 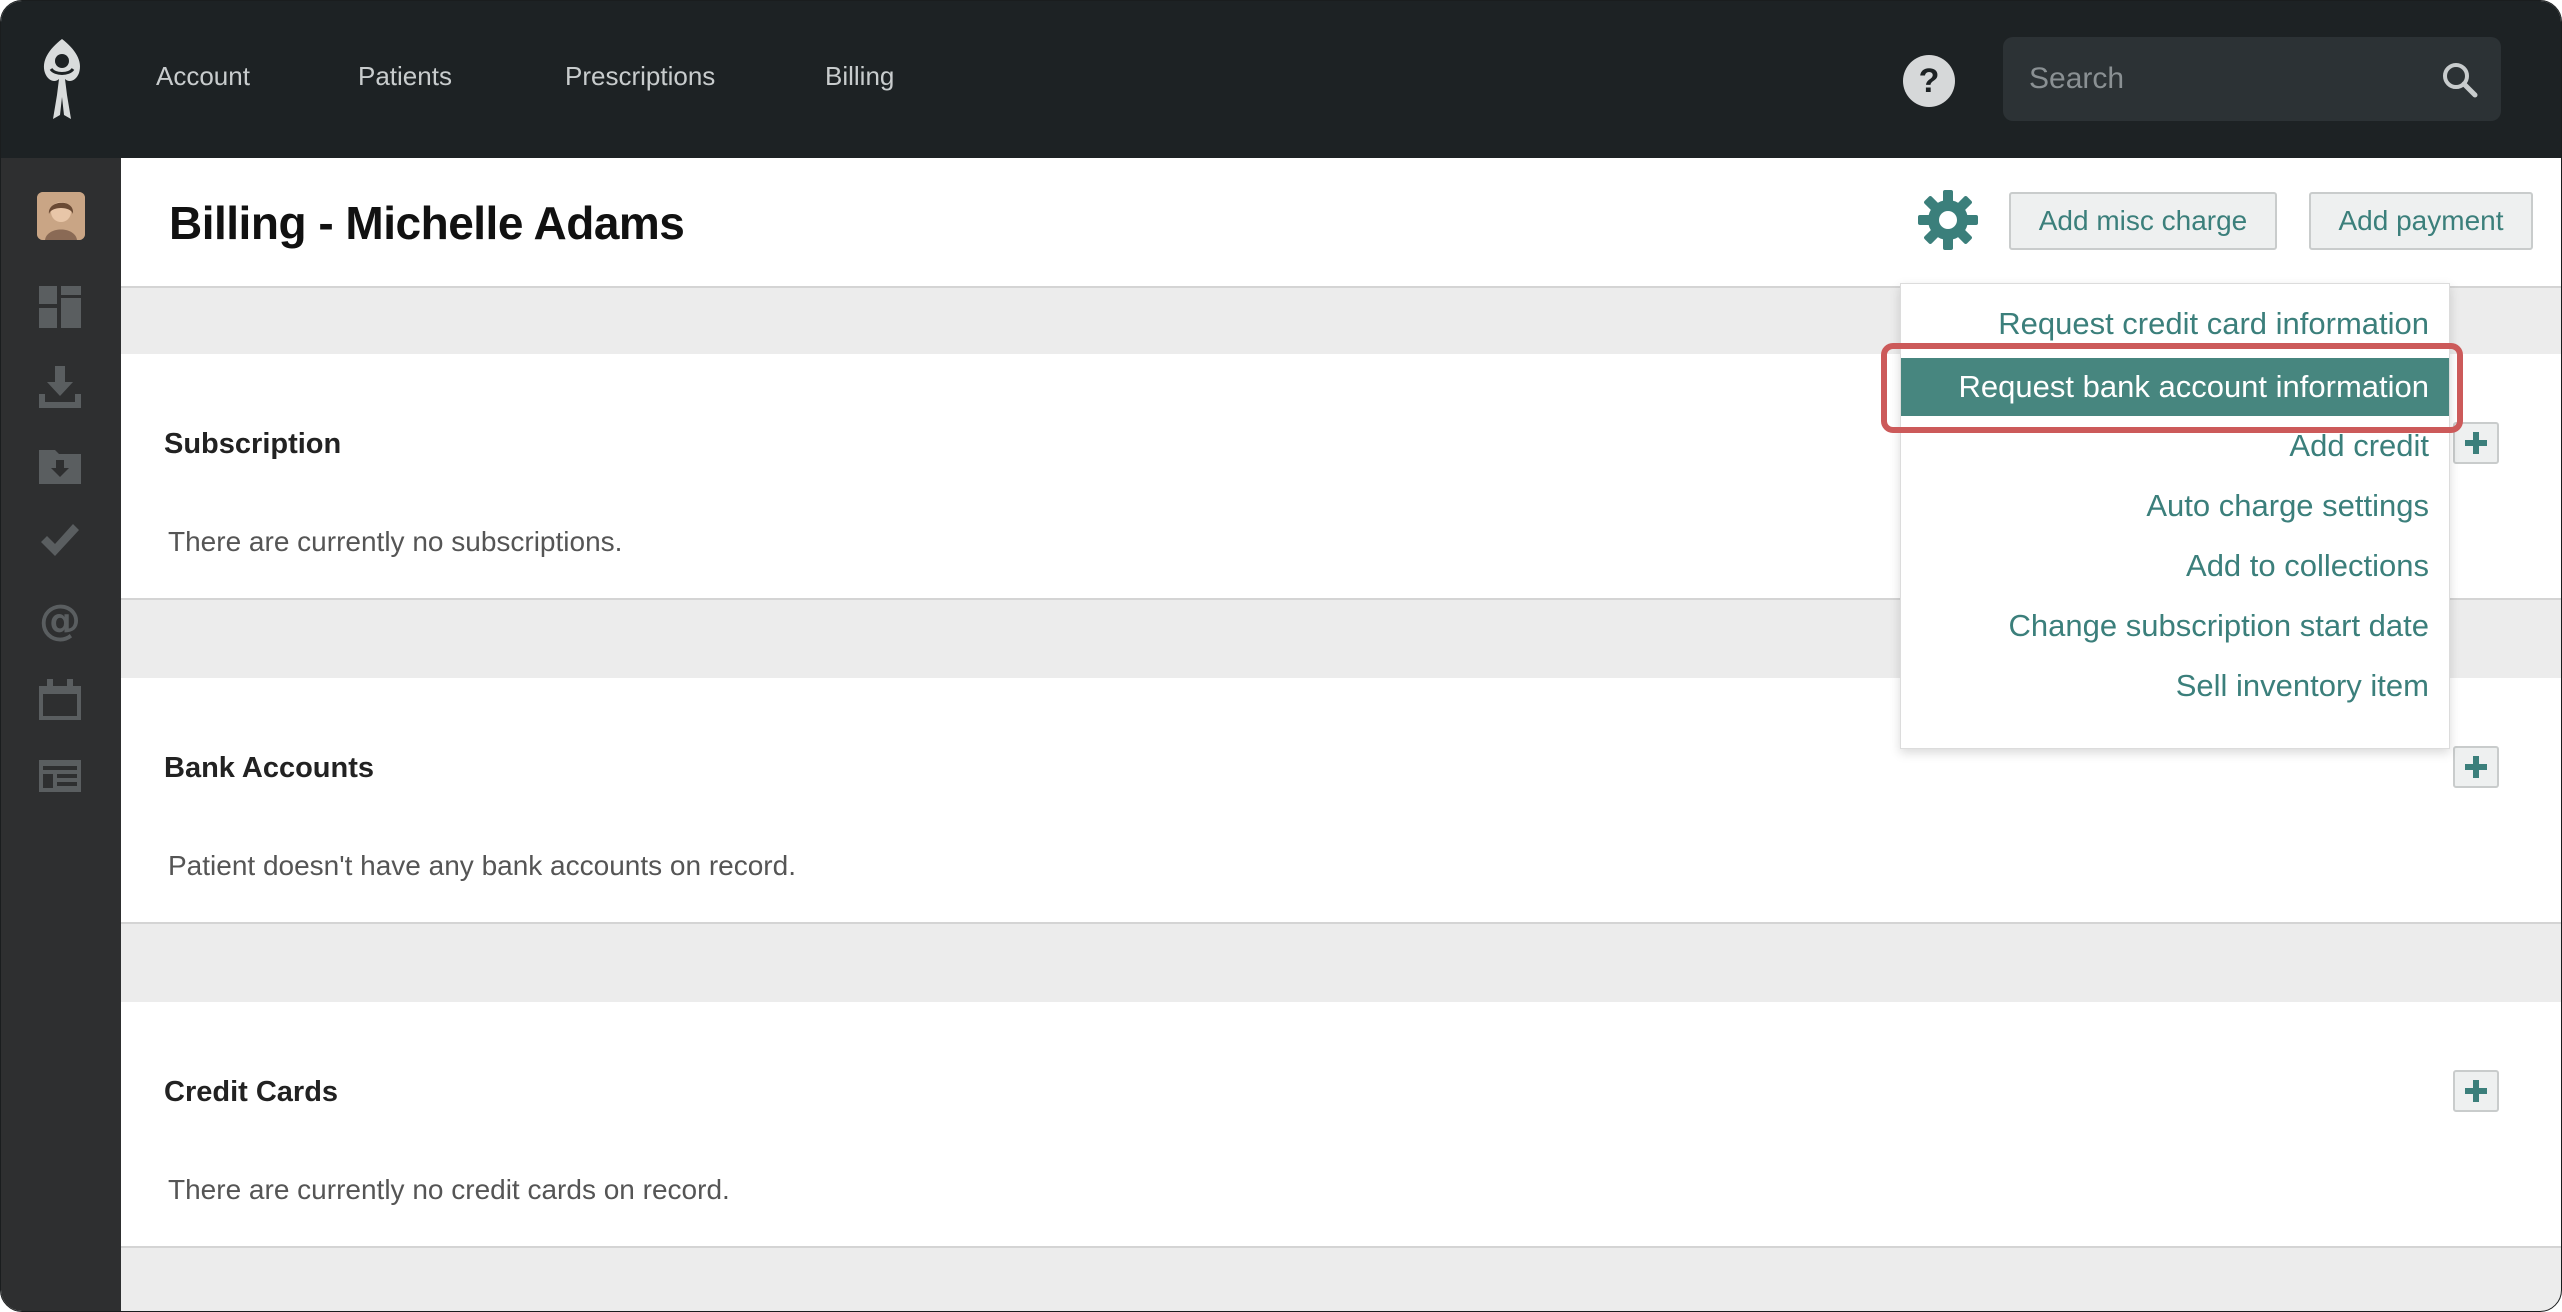 I want to click on app-logo, so click(x=62, y=79).